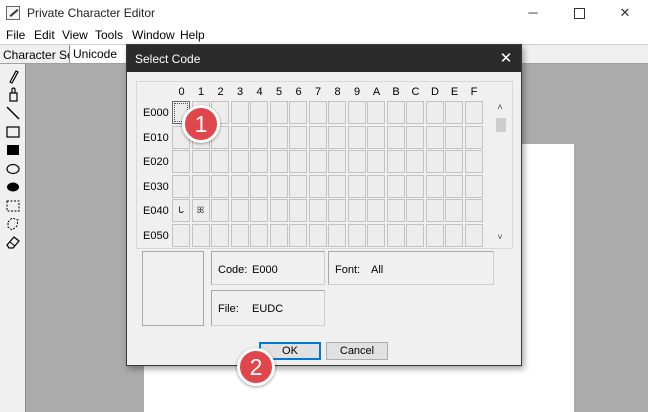 This screenshot has height=412, width=648. I want to click on menu-edit: Edit, so click(44, 35).